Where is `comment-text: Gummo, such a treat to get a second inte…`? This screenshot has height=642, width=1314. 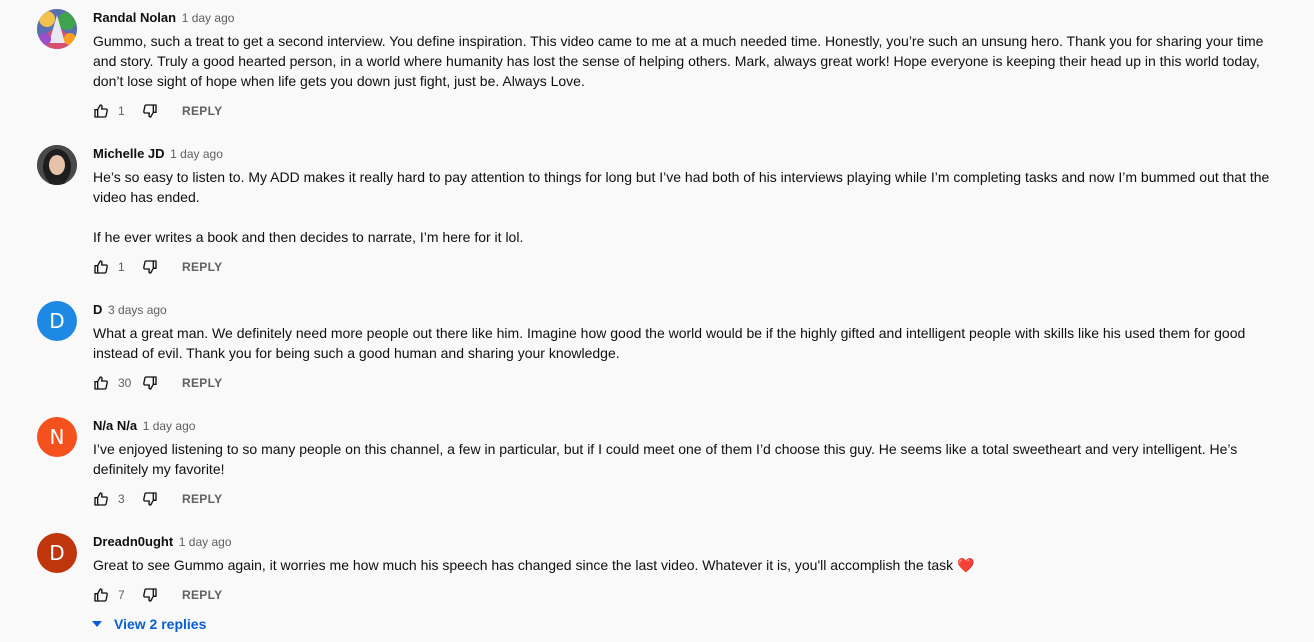
comment-text: Gummo, such a treat to get a second inte… is located at coordinates (683, 61).